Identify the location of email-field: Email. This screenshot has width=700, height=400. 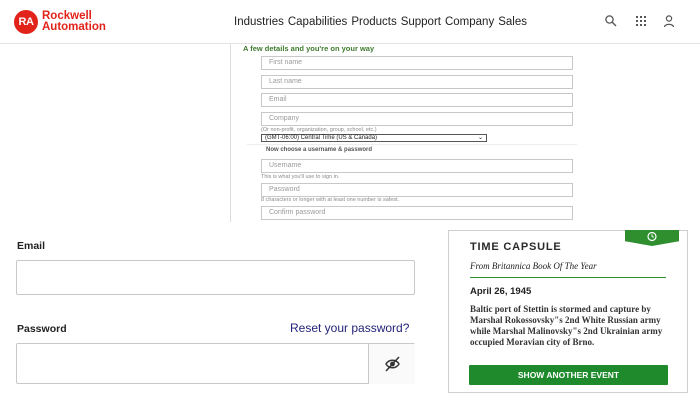
(417, 100).